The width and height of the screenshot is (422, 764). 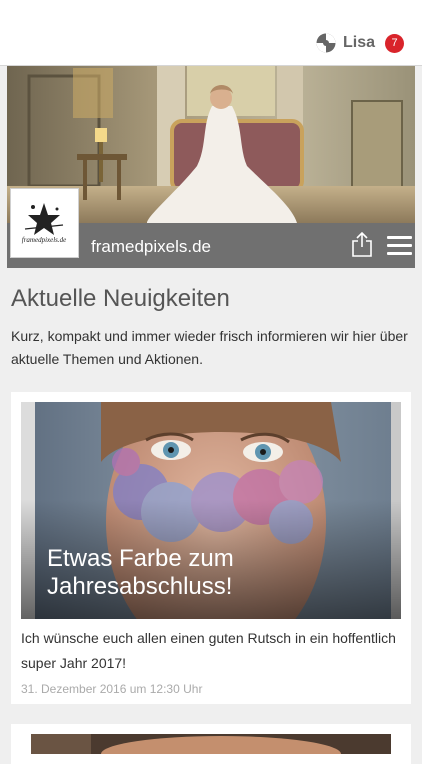 What do you see at coordinates (326, 43) in the screenshot?
I see `app-logo-icon` at bounding box center [326, 43].